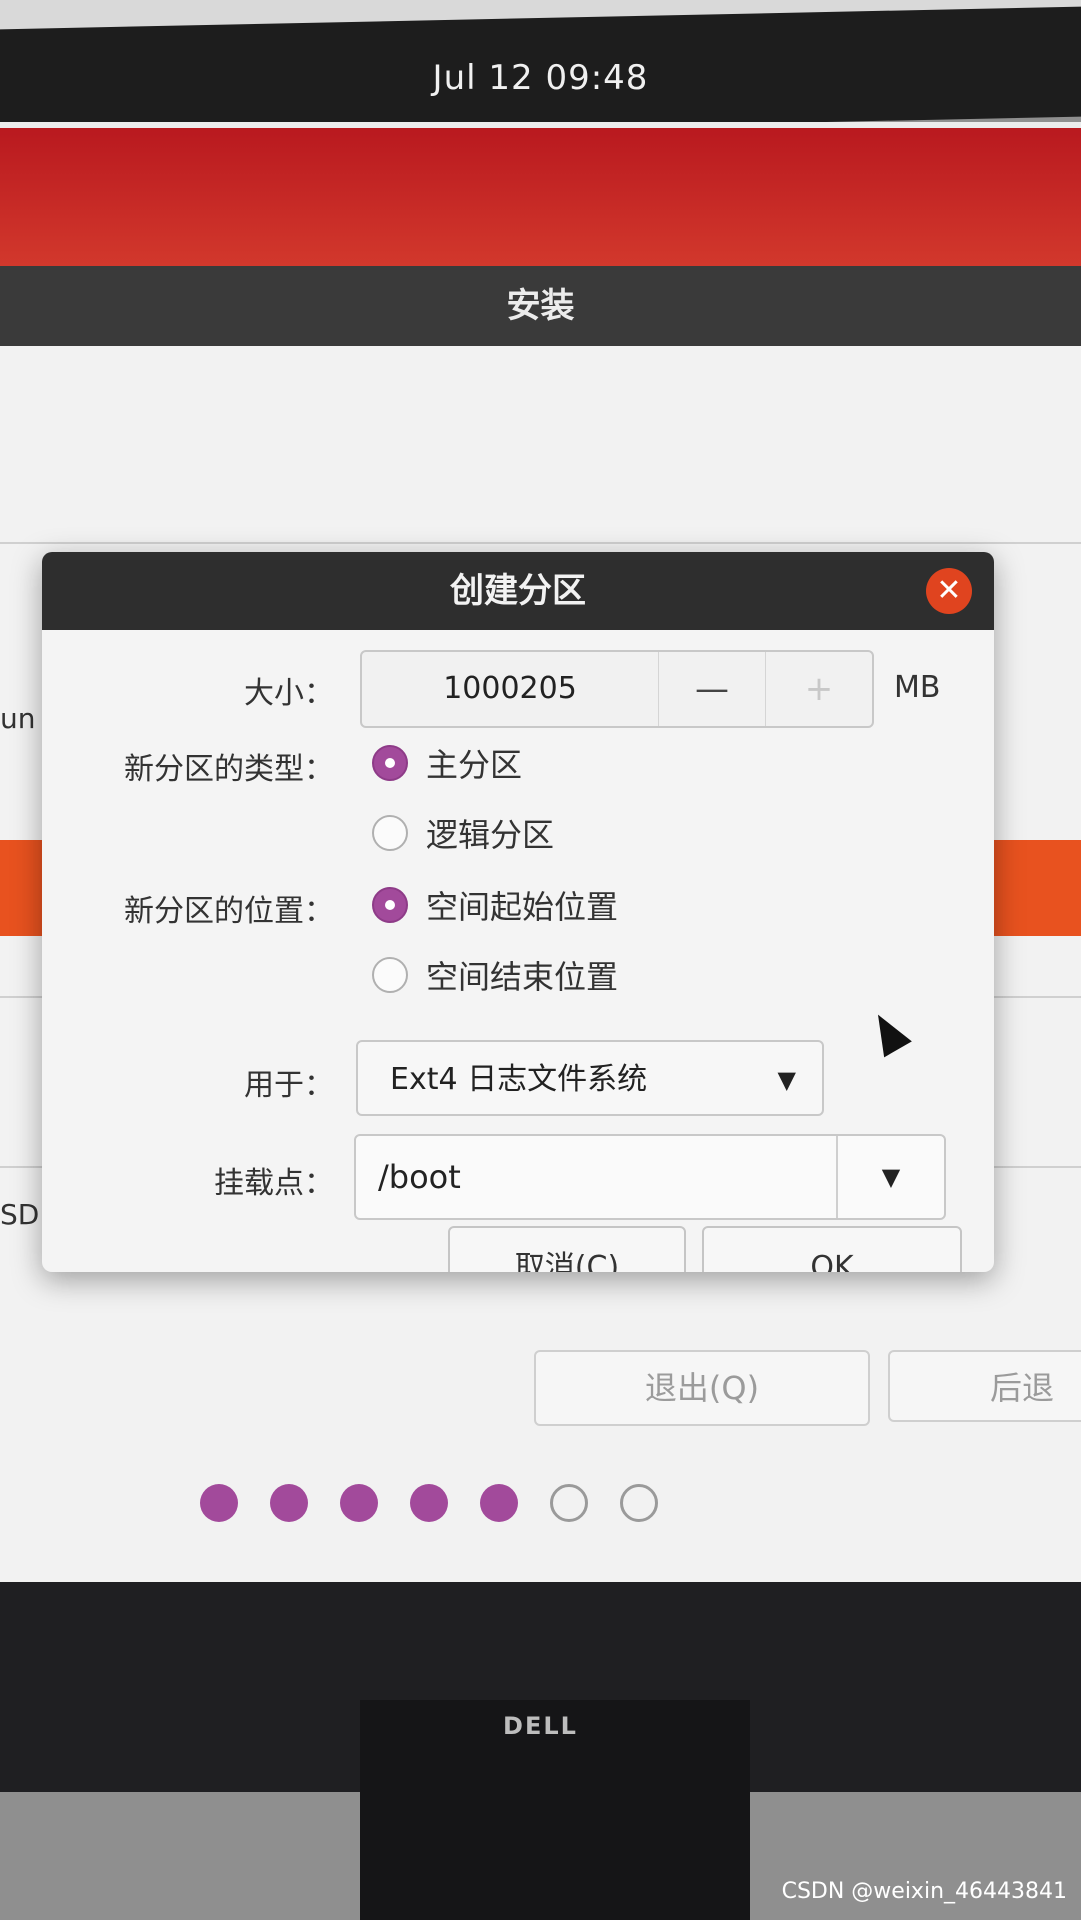 The width and height of the screenshot is (1081, 1920). I want to click on radio-end-label: 空间结束位置, so click(522, 977).